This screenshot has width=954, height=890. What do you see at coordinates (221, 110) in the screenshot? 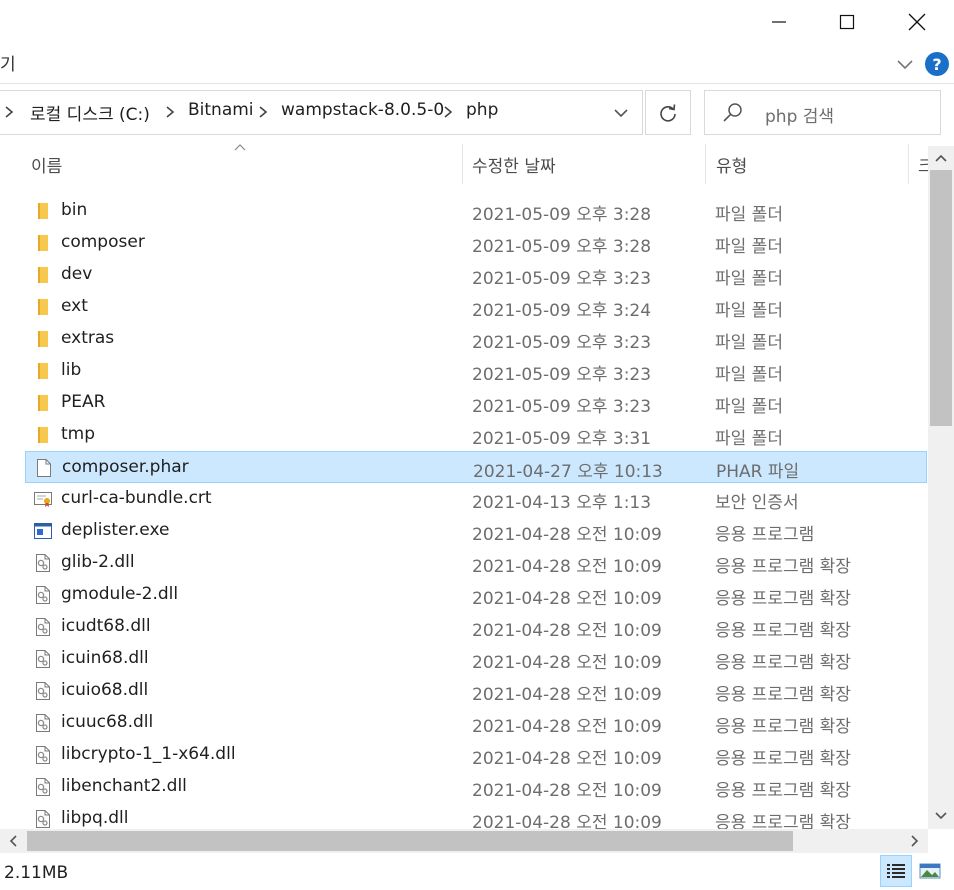
I see `breadcrumb-bitnami: Bitnami` at bounding box center [221, 110].